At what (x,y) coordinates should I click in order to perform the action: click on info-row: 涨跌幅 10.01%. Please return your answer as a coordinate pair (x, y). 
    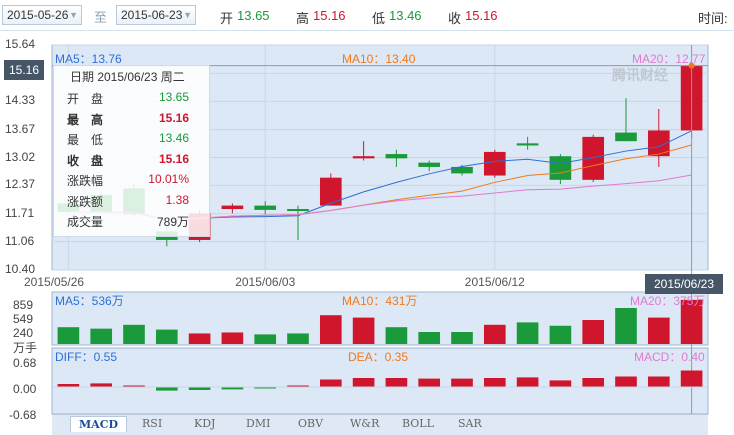
    Looking at the image, I should click on (131, 182).